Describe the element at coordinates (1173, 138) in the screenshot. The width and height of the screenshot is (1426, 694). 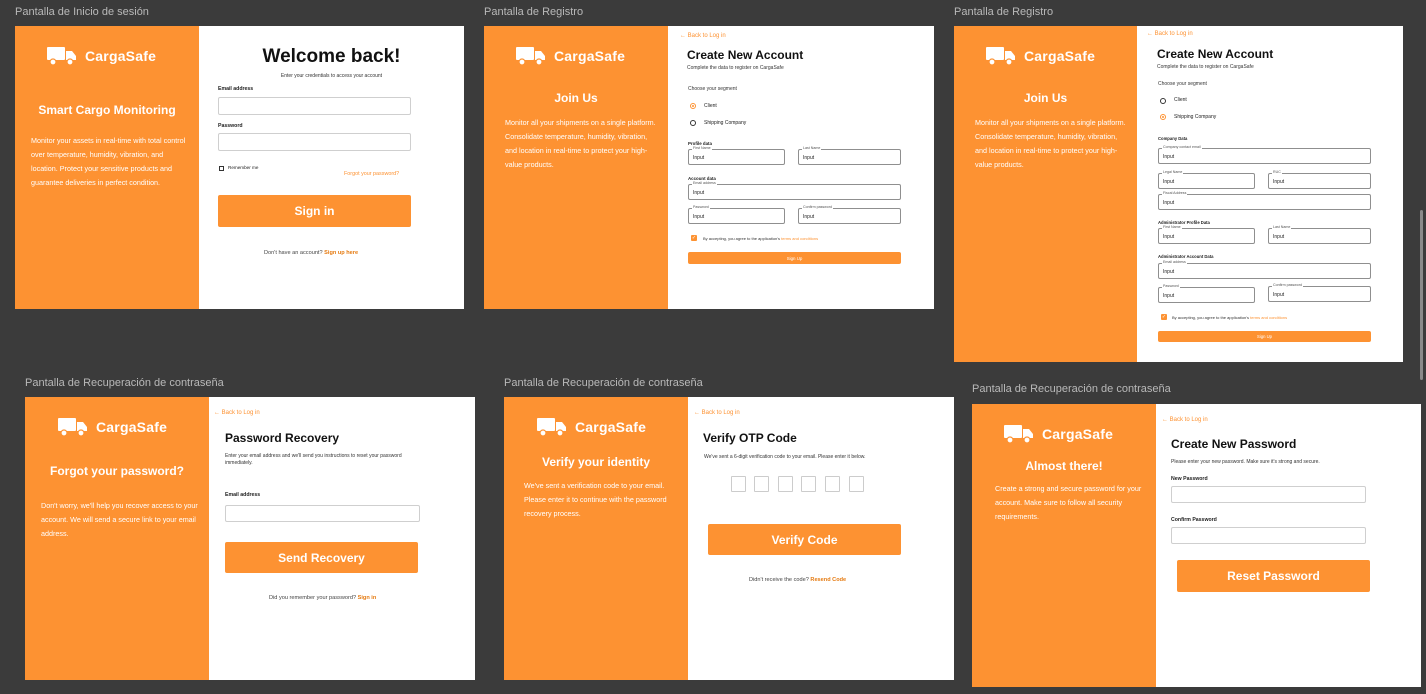
I see `company-data-label: Company Data` at that location.